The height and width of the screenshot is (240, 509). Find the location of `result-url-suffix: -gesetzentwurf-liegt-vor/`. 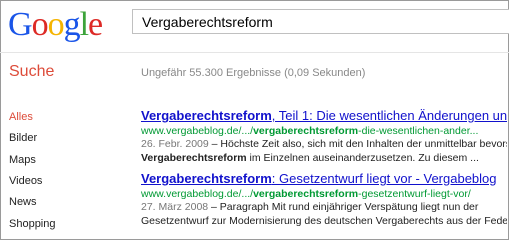

result-url-suffix: -gesetzentwurf-liegt-vor/ is located at coordinates (414, 194).